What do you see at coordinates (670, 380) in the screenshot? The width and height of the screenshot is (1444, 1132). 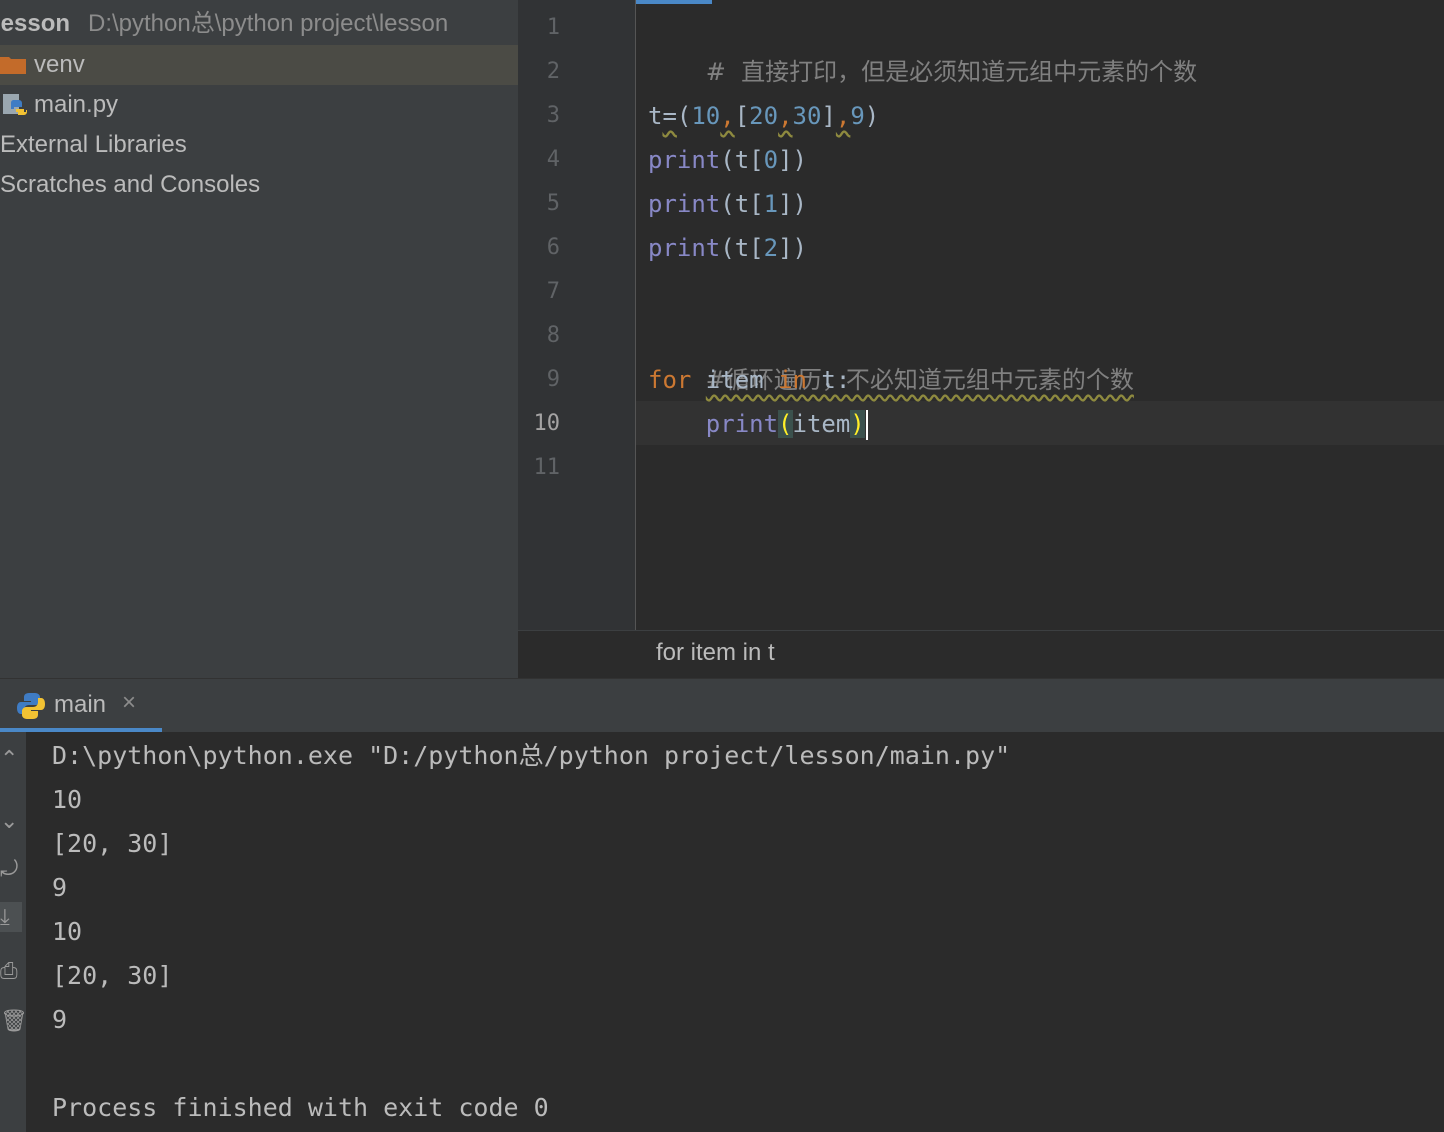 I see `keyword: for` at bounding box center [670, 380].